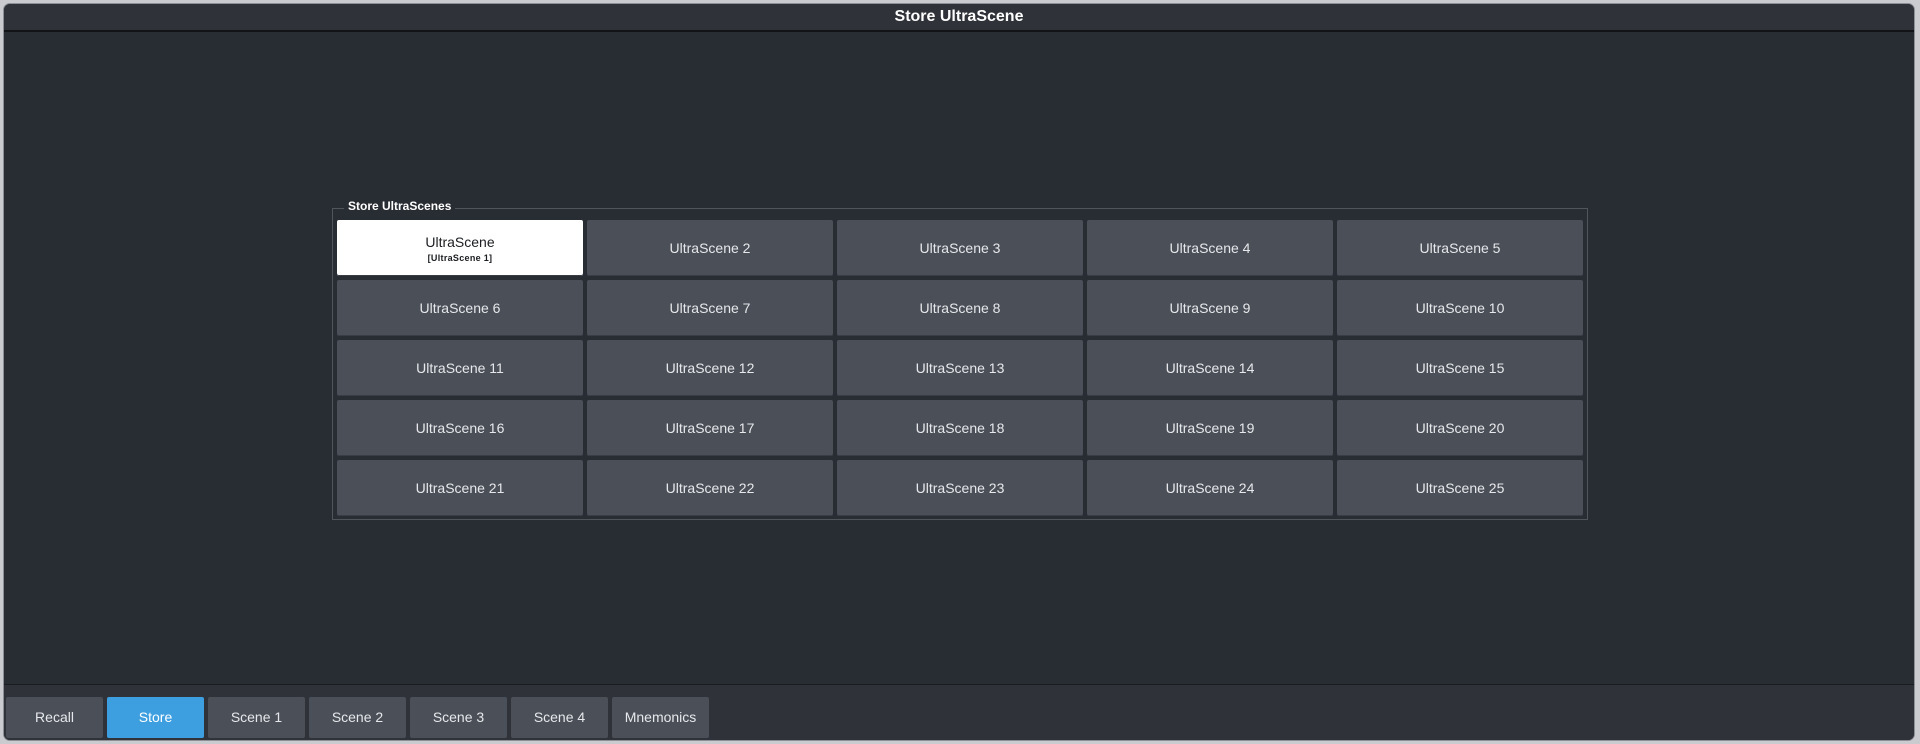 This screenshot has height=744, width=1920. I want to click on ultrascene-label: UltraScene 6, so click(460, 308).